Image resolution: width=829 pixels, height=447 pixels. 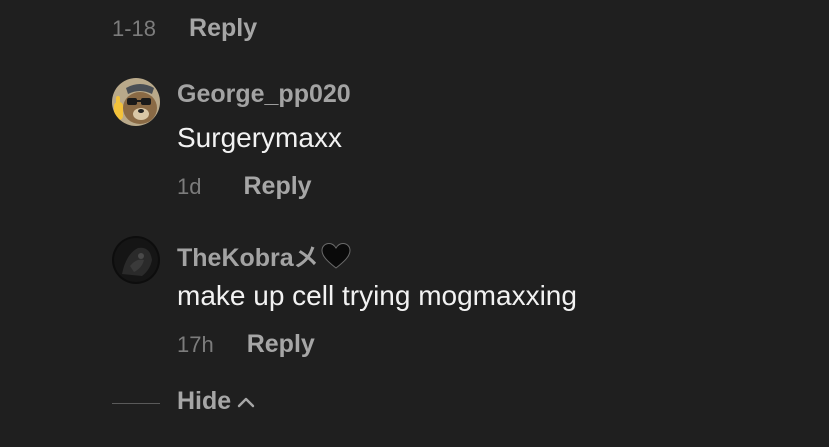 What do you see at coordinates (246, 402) in the screenshot?
I see `chevron-up-icon` at bounding box center [246, 402].